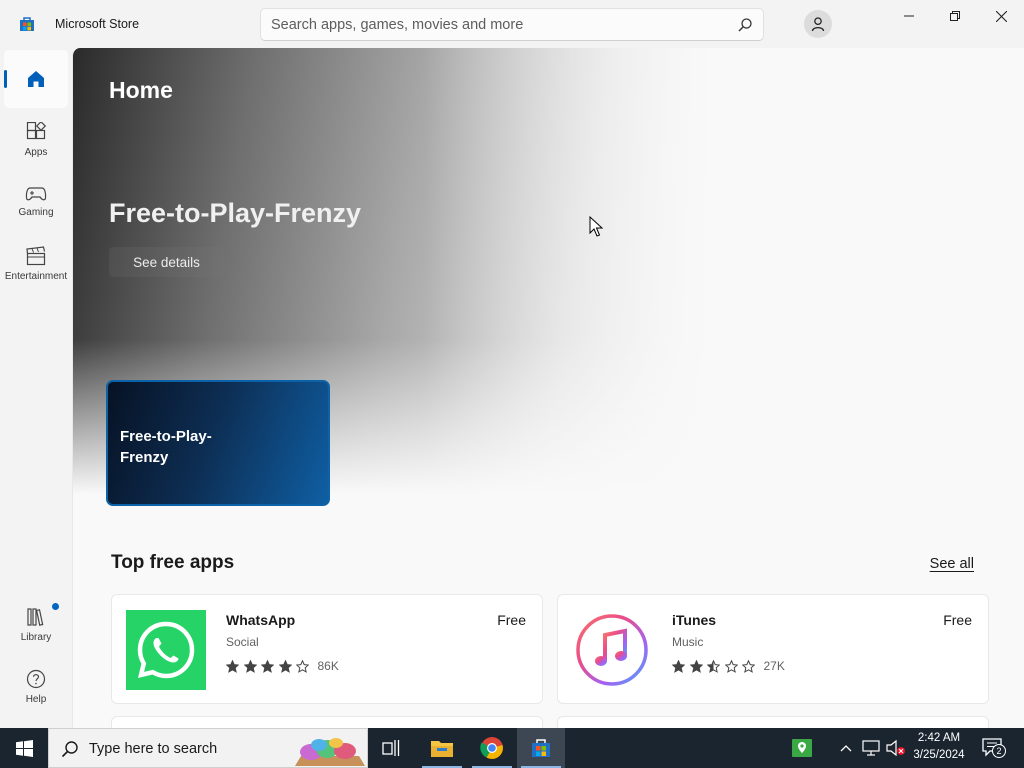  I want to click on taskbar-search-placeholder: Type here to search, so click(153, 749).